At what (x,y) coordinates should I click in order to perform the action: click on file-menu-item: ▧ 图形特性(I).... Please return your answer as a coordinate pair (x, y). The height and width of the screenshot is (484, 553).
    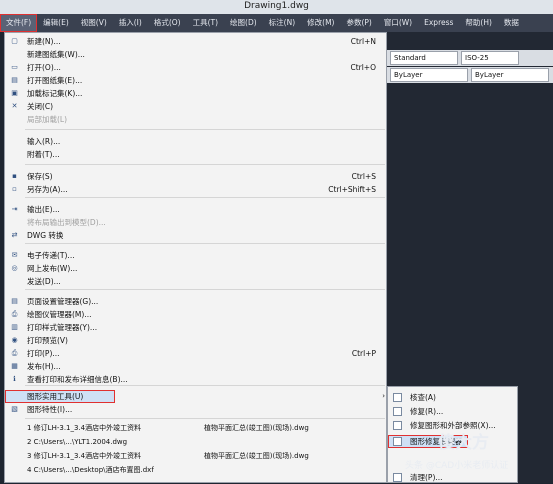
    Looking at the image, I should click on (195, 409).